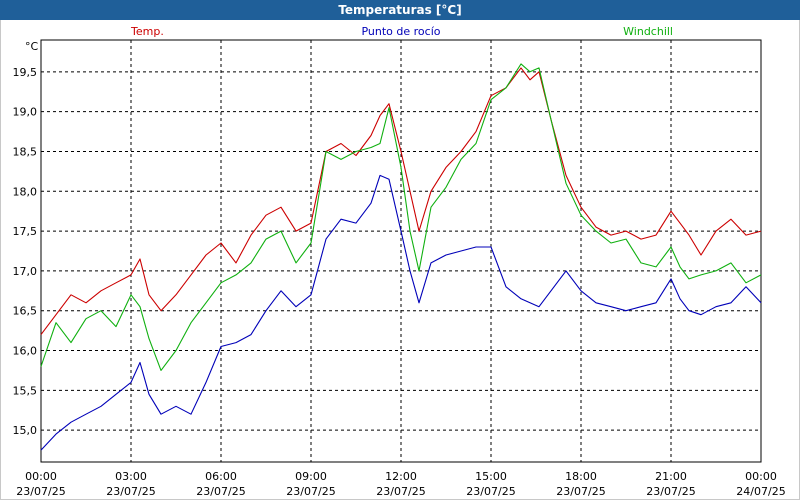  What do you see at coordinates (400, 10) in the screenshot?
I see `chart-title: Temperaturas [°C]` at bounding box center [400, 10].